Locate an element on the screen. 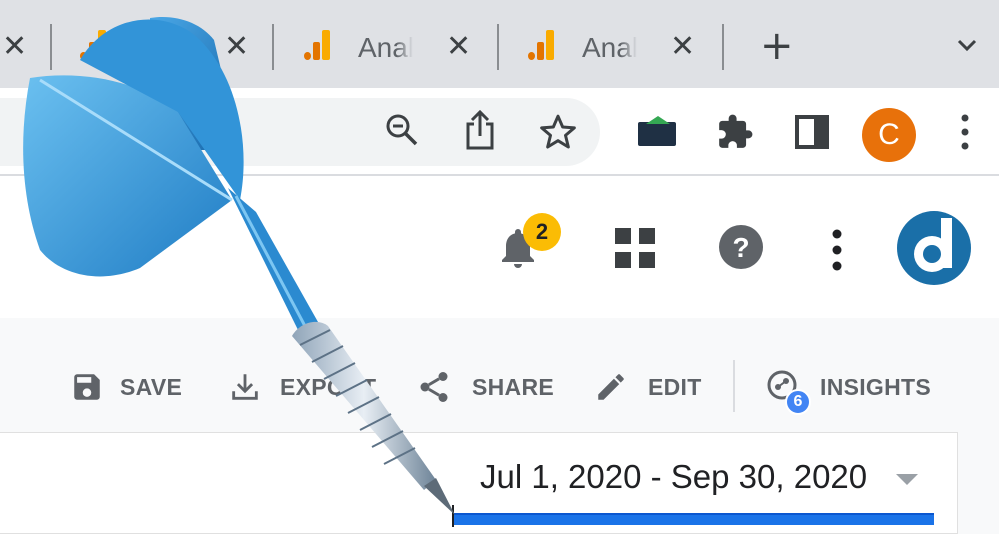 This screenshot has height=534, width=999. account-avatar-icon is located at coordinates (934, 248).